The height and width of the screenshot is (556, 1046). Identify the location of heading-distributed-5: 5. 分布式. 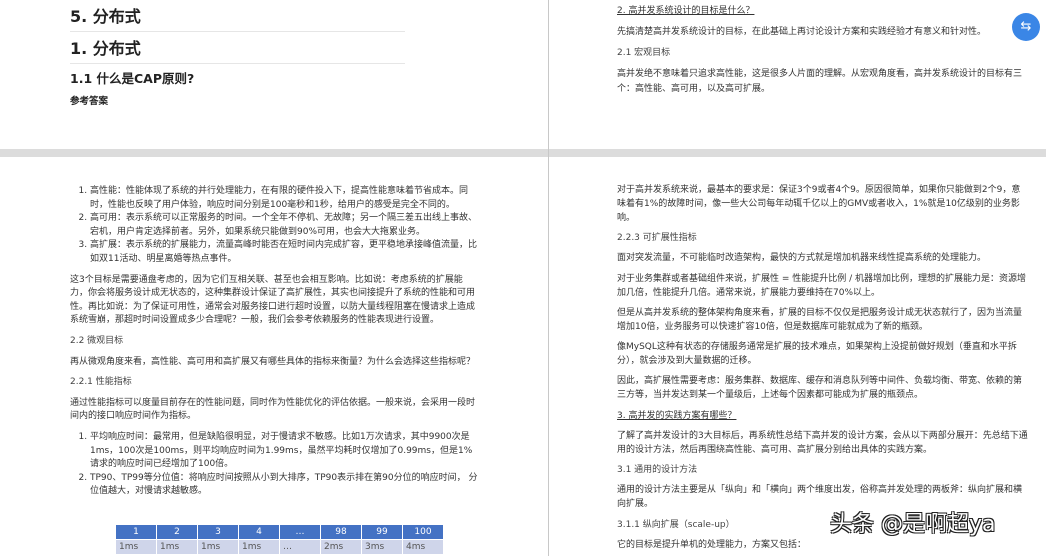
(237, 17).